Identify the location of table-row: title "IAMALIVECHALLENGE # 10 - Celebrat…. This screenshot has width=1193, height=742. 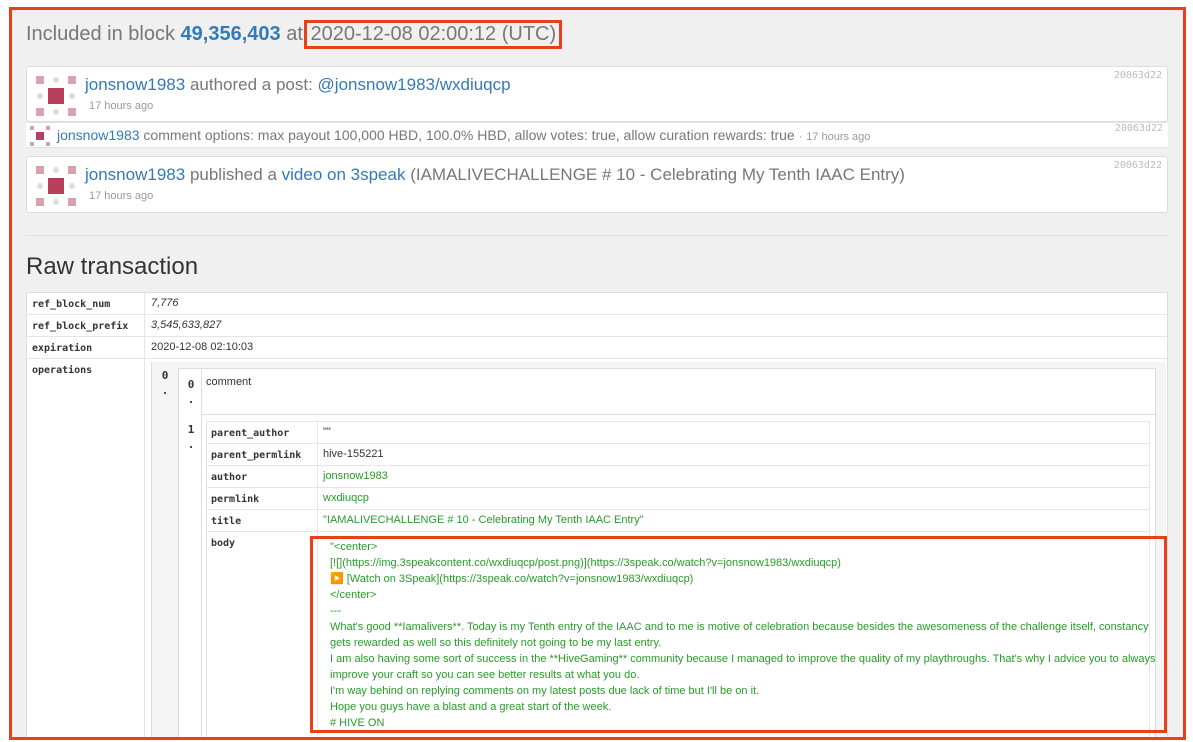
(678, 521).